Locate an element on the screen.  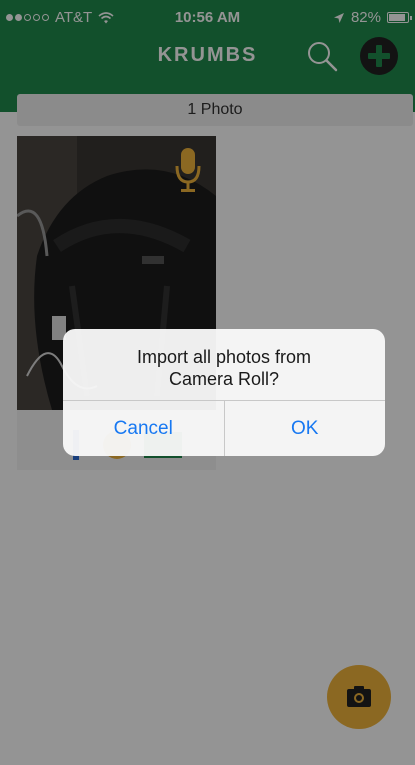
alert-button-row: Cancel OK is located at coordinates (224, 428).